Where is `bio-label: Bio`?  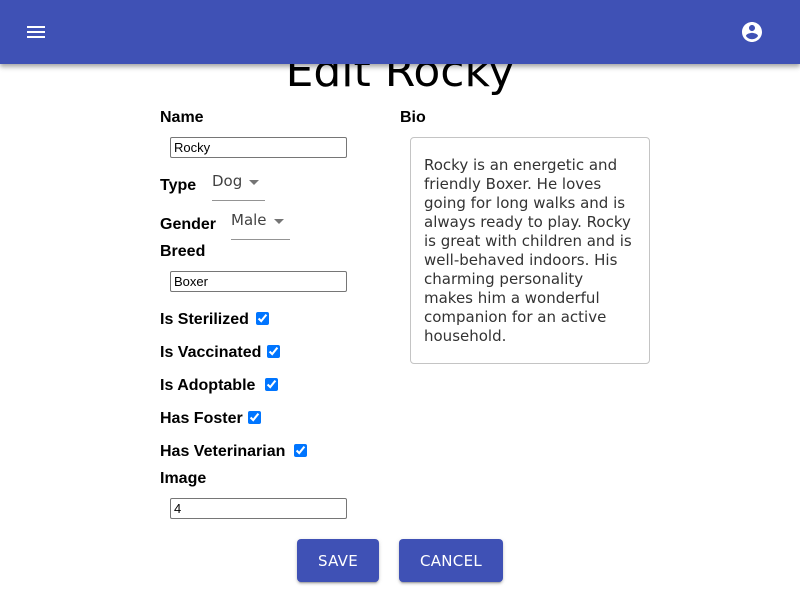 bio-label: Bio is located at coordinates (413, 117).